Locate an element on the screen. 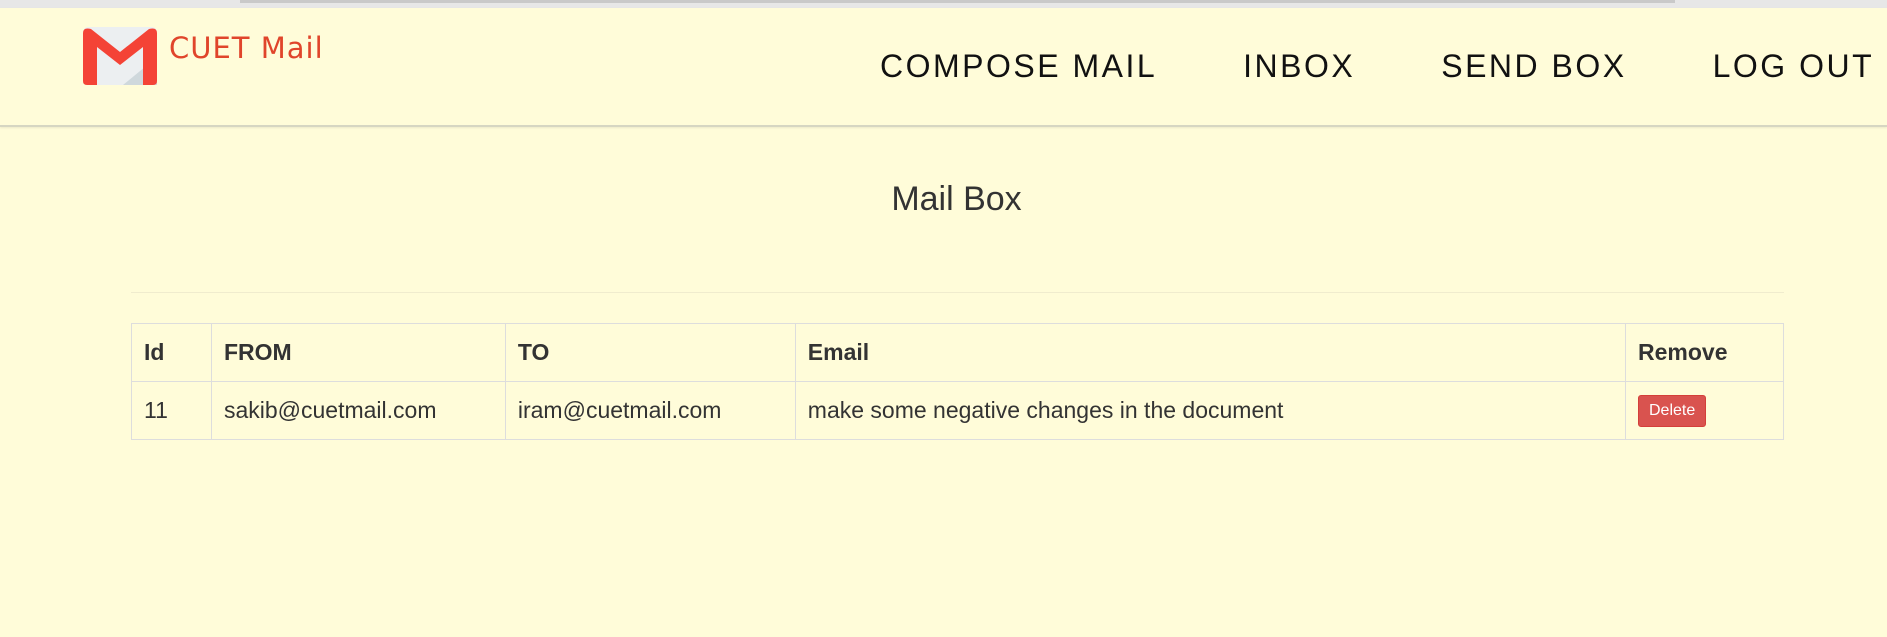 This screenshot has height=637, width=1887. brand: CUET Mail is located at coordinates (203, 56).